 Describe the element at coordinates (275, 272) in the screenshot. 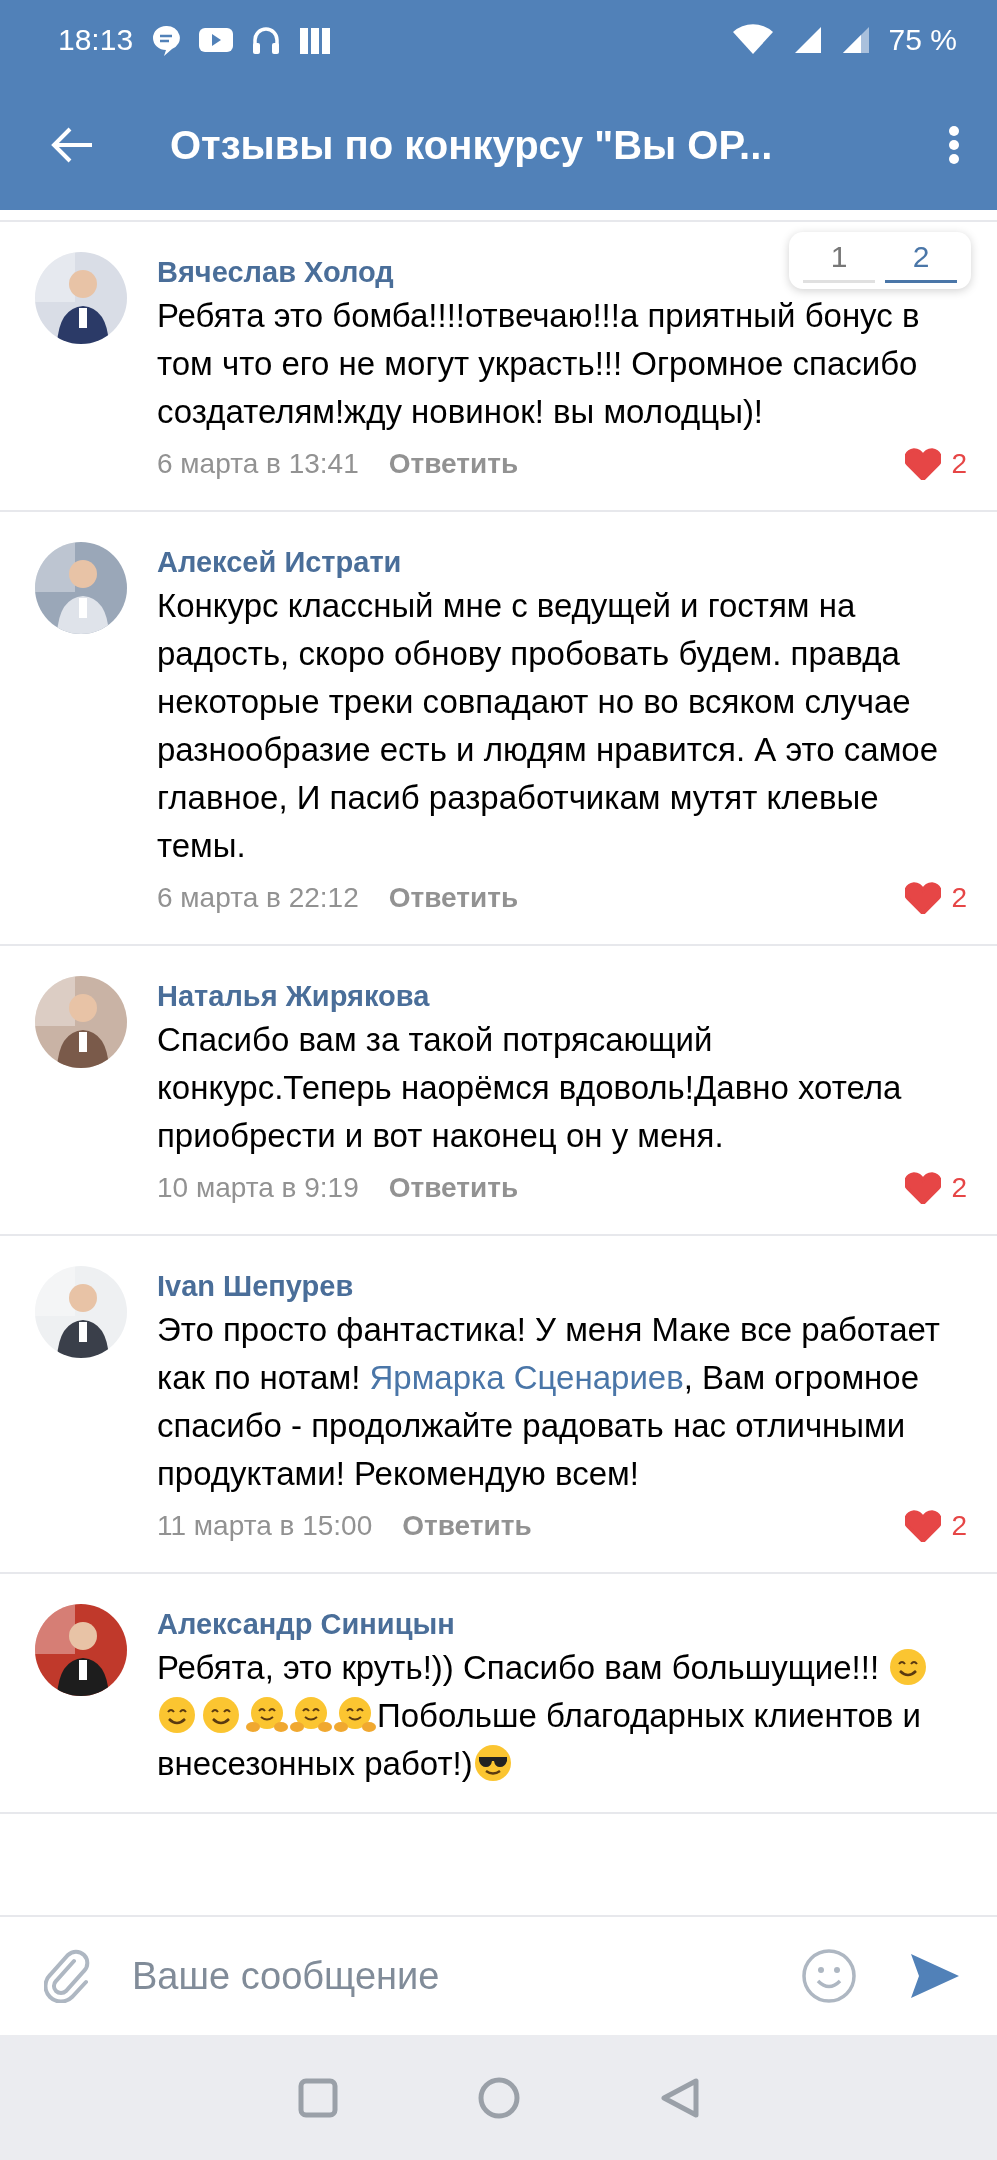

I see `author-name: Вячеслав Холод` at that location.